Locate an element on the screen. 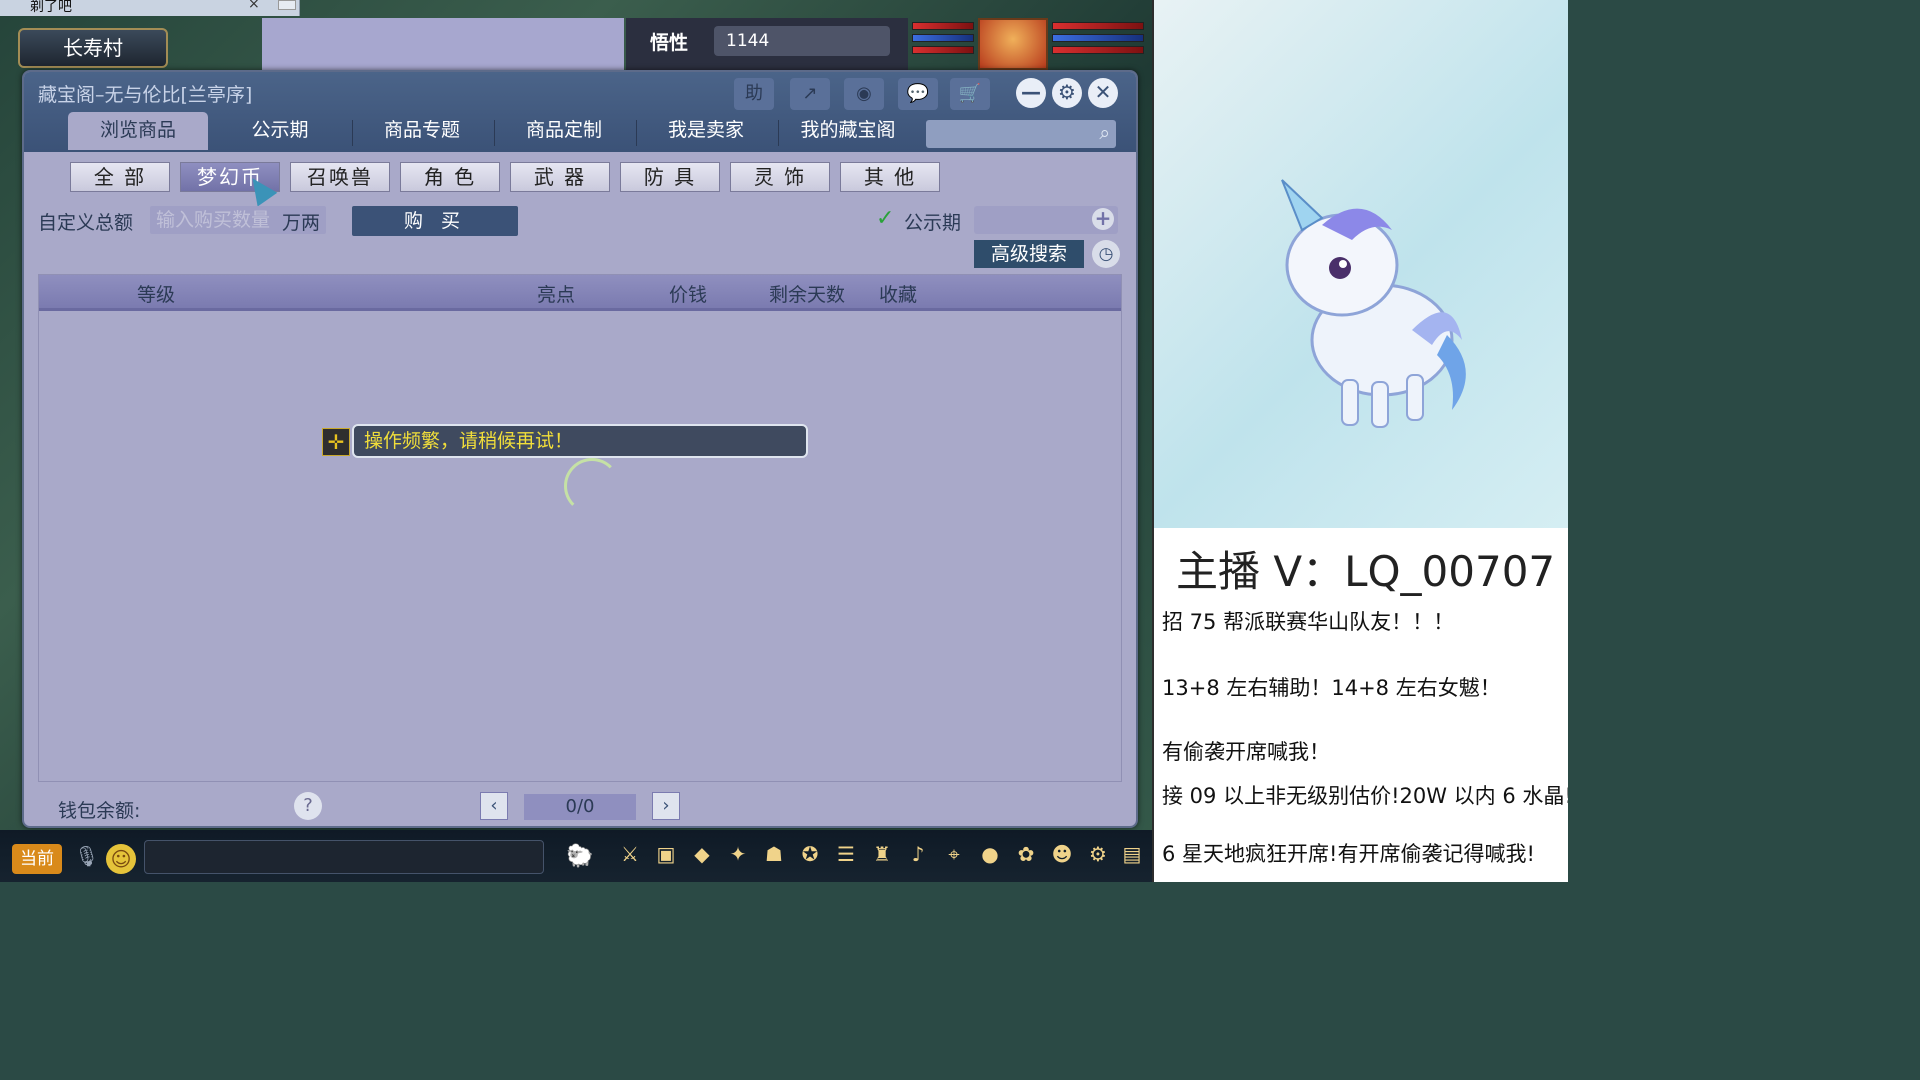  shell-icon: ✿ is located at coordinates (1026, 854).